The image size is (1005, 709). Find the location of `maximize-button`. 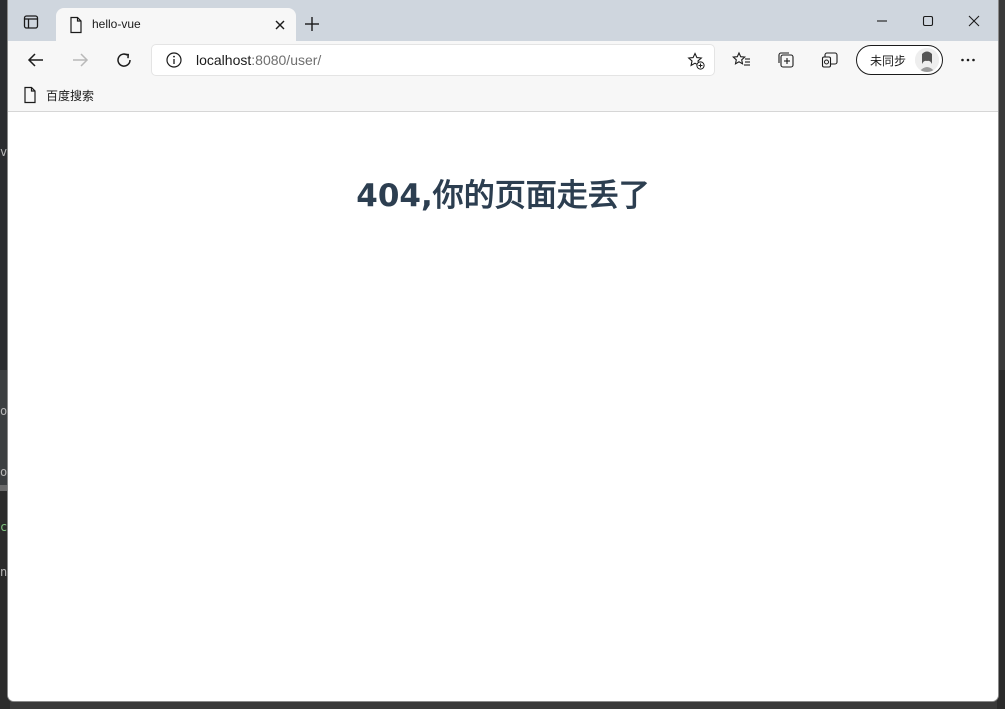

maximize-button is located at coordinates (928, 21).